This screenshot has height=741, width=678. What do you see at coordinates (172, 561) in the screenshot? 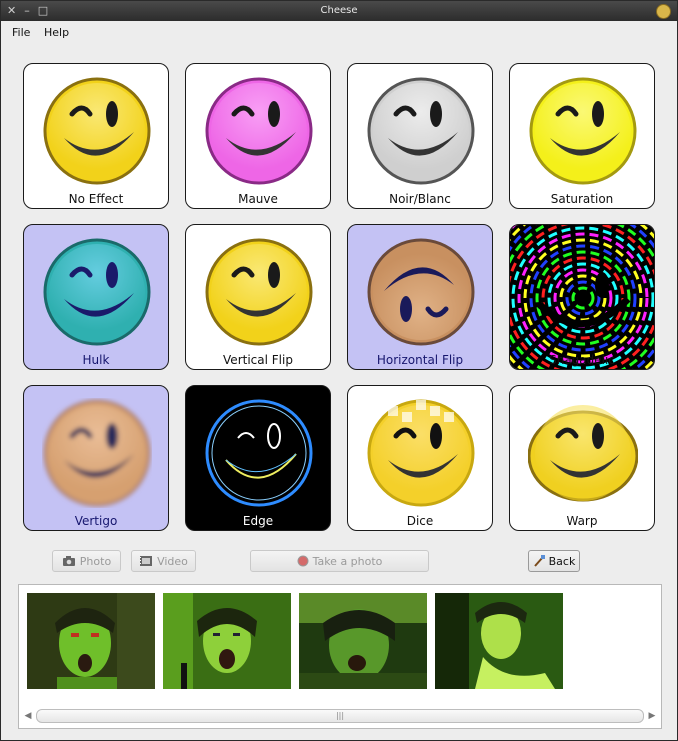
I see `video-mode-label: Video` at bounding box center [172, 561].